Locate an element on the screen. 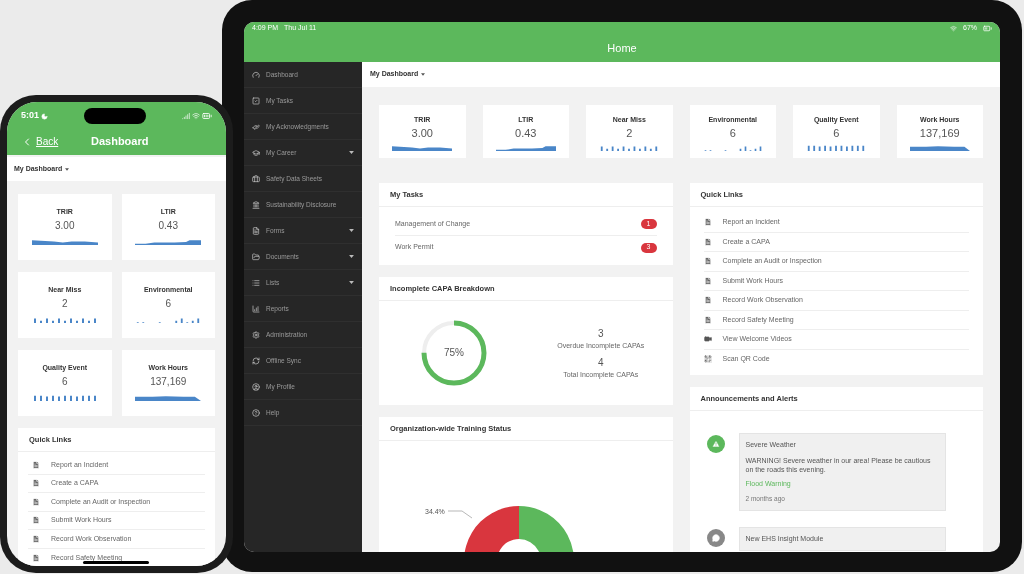 The height and width of the screenshot is (574, 1024). stat-value: 3 is located at coordinates (600, 334).